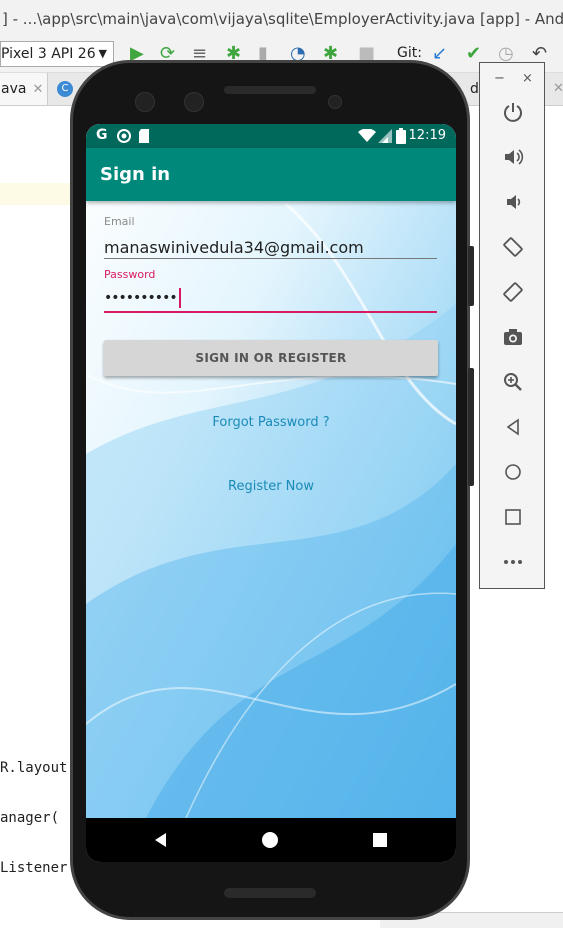 Image resolution: width=563 pixels, height=928 pixels. I want to click on git-update-icon: ↙, so click(439, 54).